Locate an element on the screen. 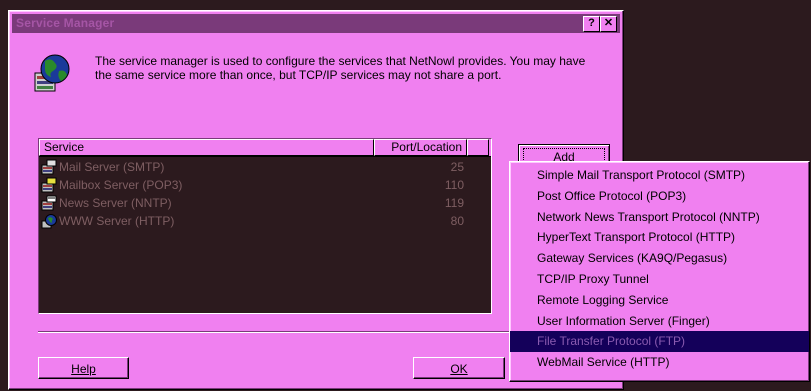 This screenshot has width=811, height=391. menu-item-gateway: Gateway Services (KA9Q/Pegasus) is located at coordinates (659, 258).